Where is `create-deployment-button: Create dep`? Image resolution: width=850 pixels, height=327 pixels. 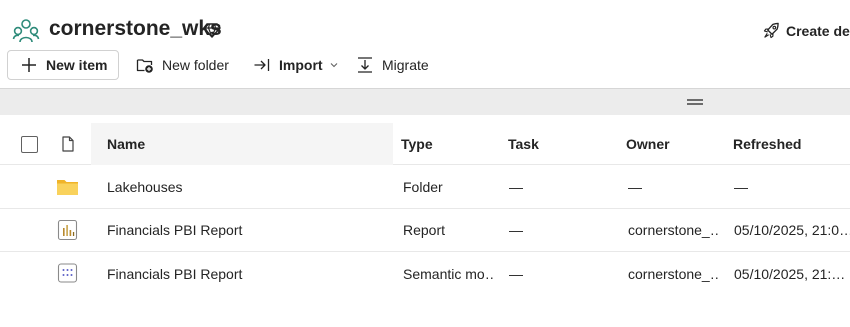 create-deployment-button: Create dep is located at coordinates (806, 30).